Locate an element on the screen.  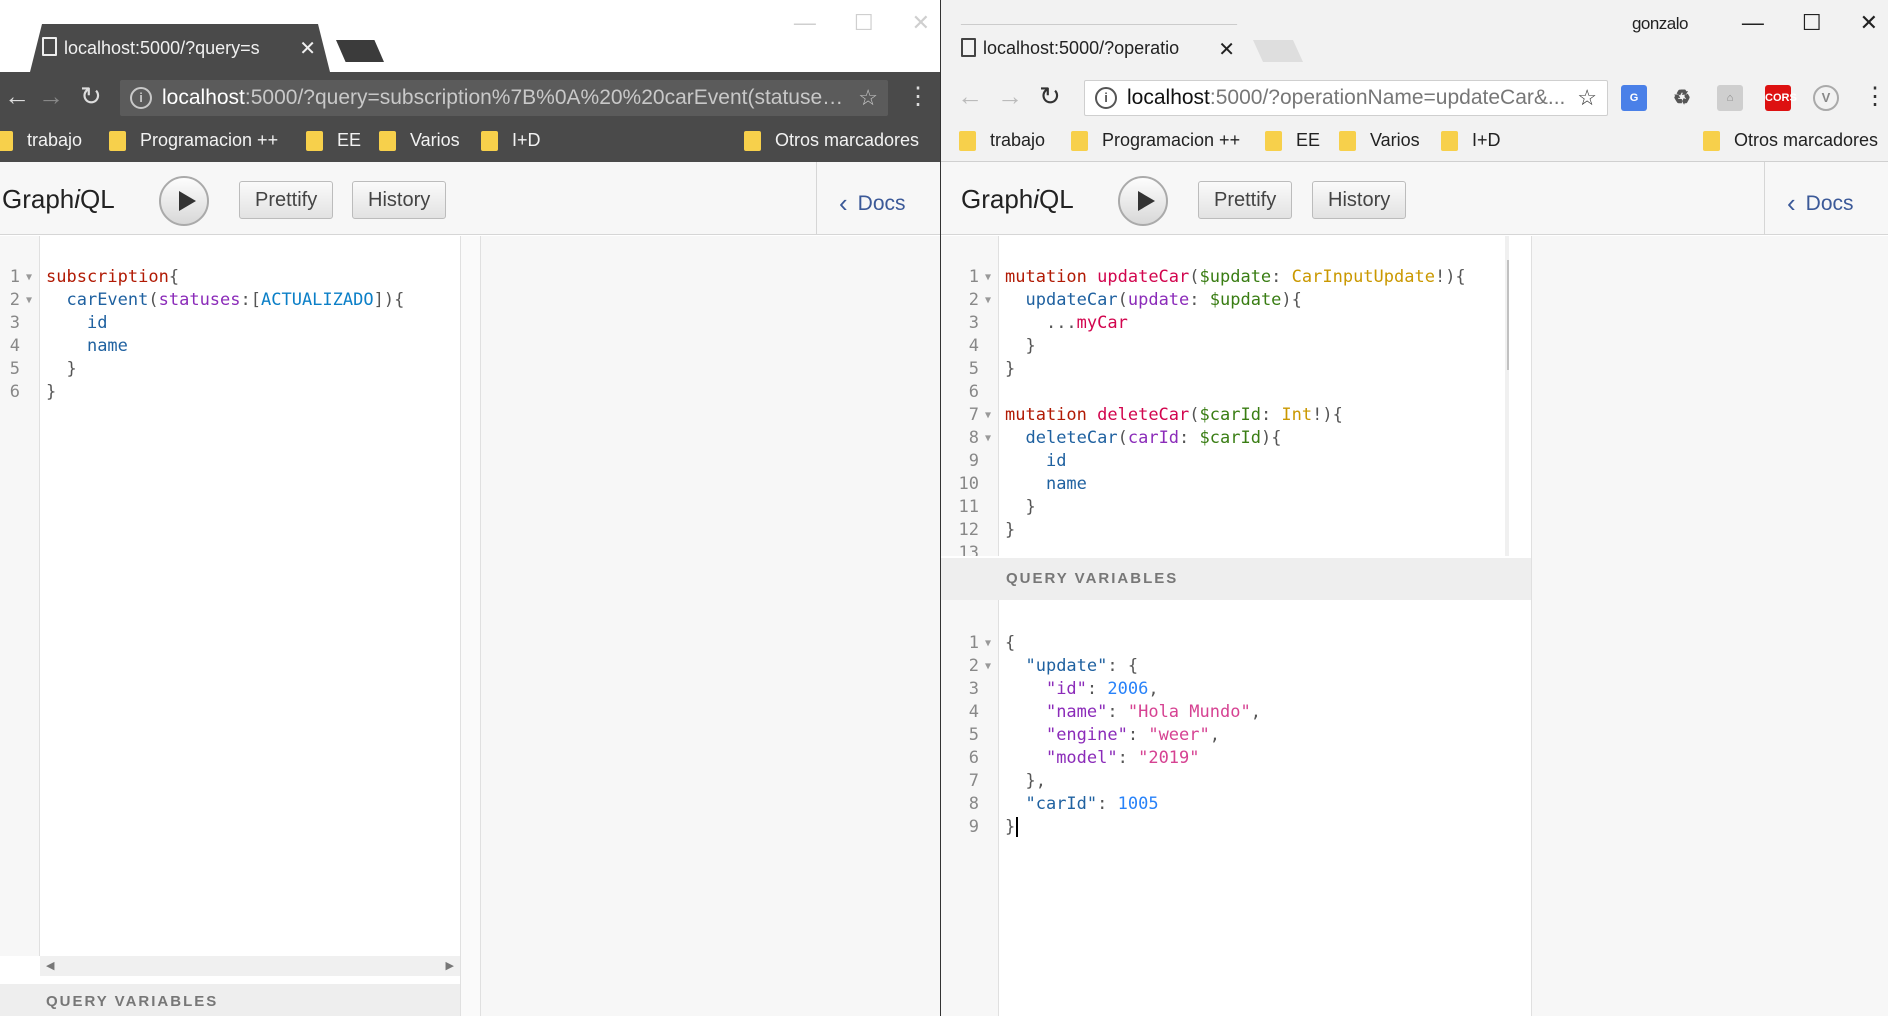
vertical-scrollbar: ▲ ▼ is located at coordinates (1507, 396).